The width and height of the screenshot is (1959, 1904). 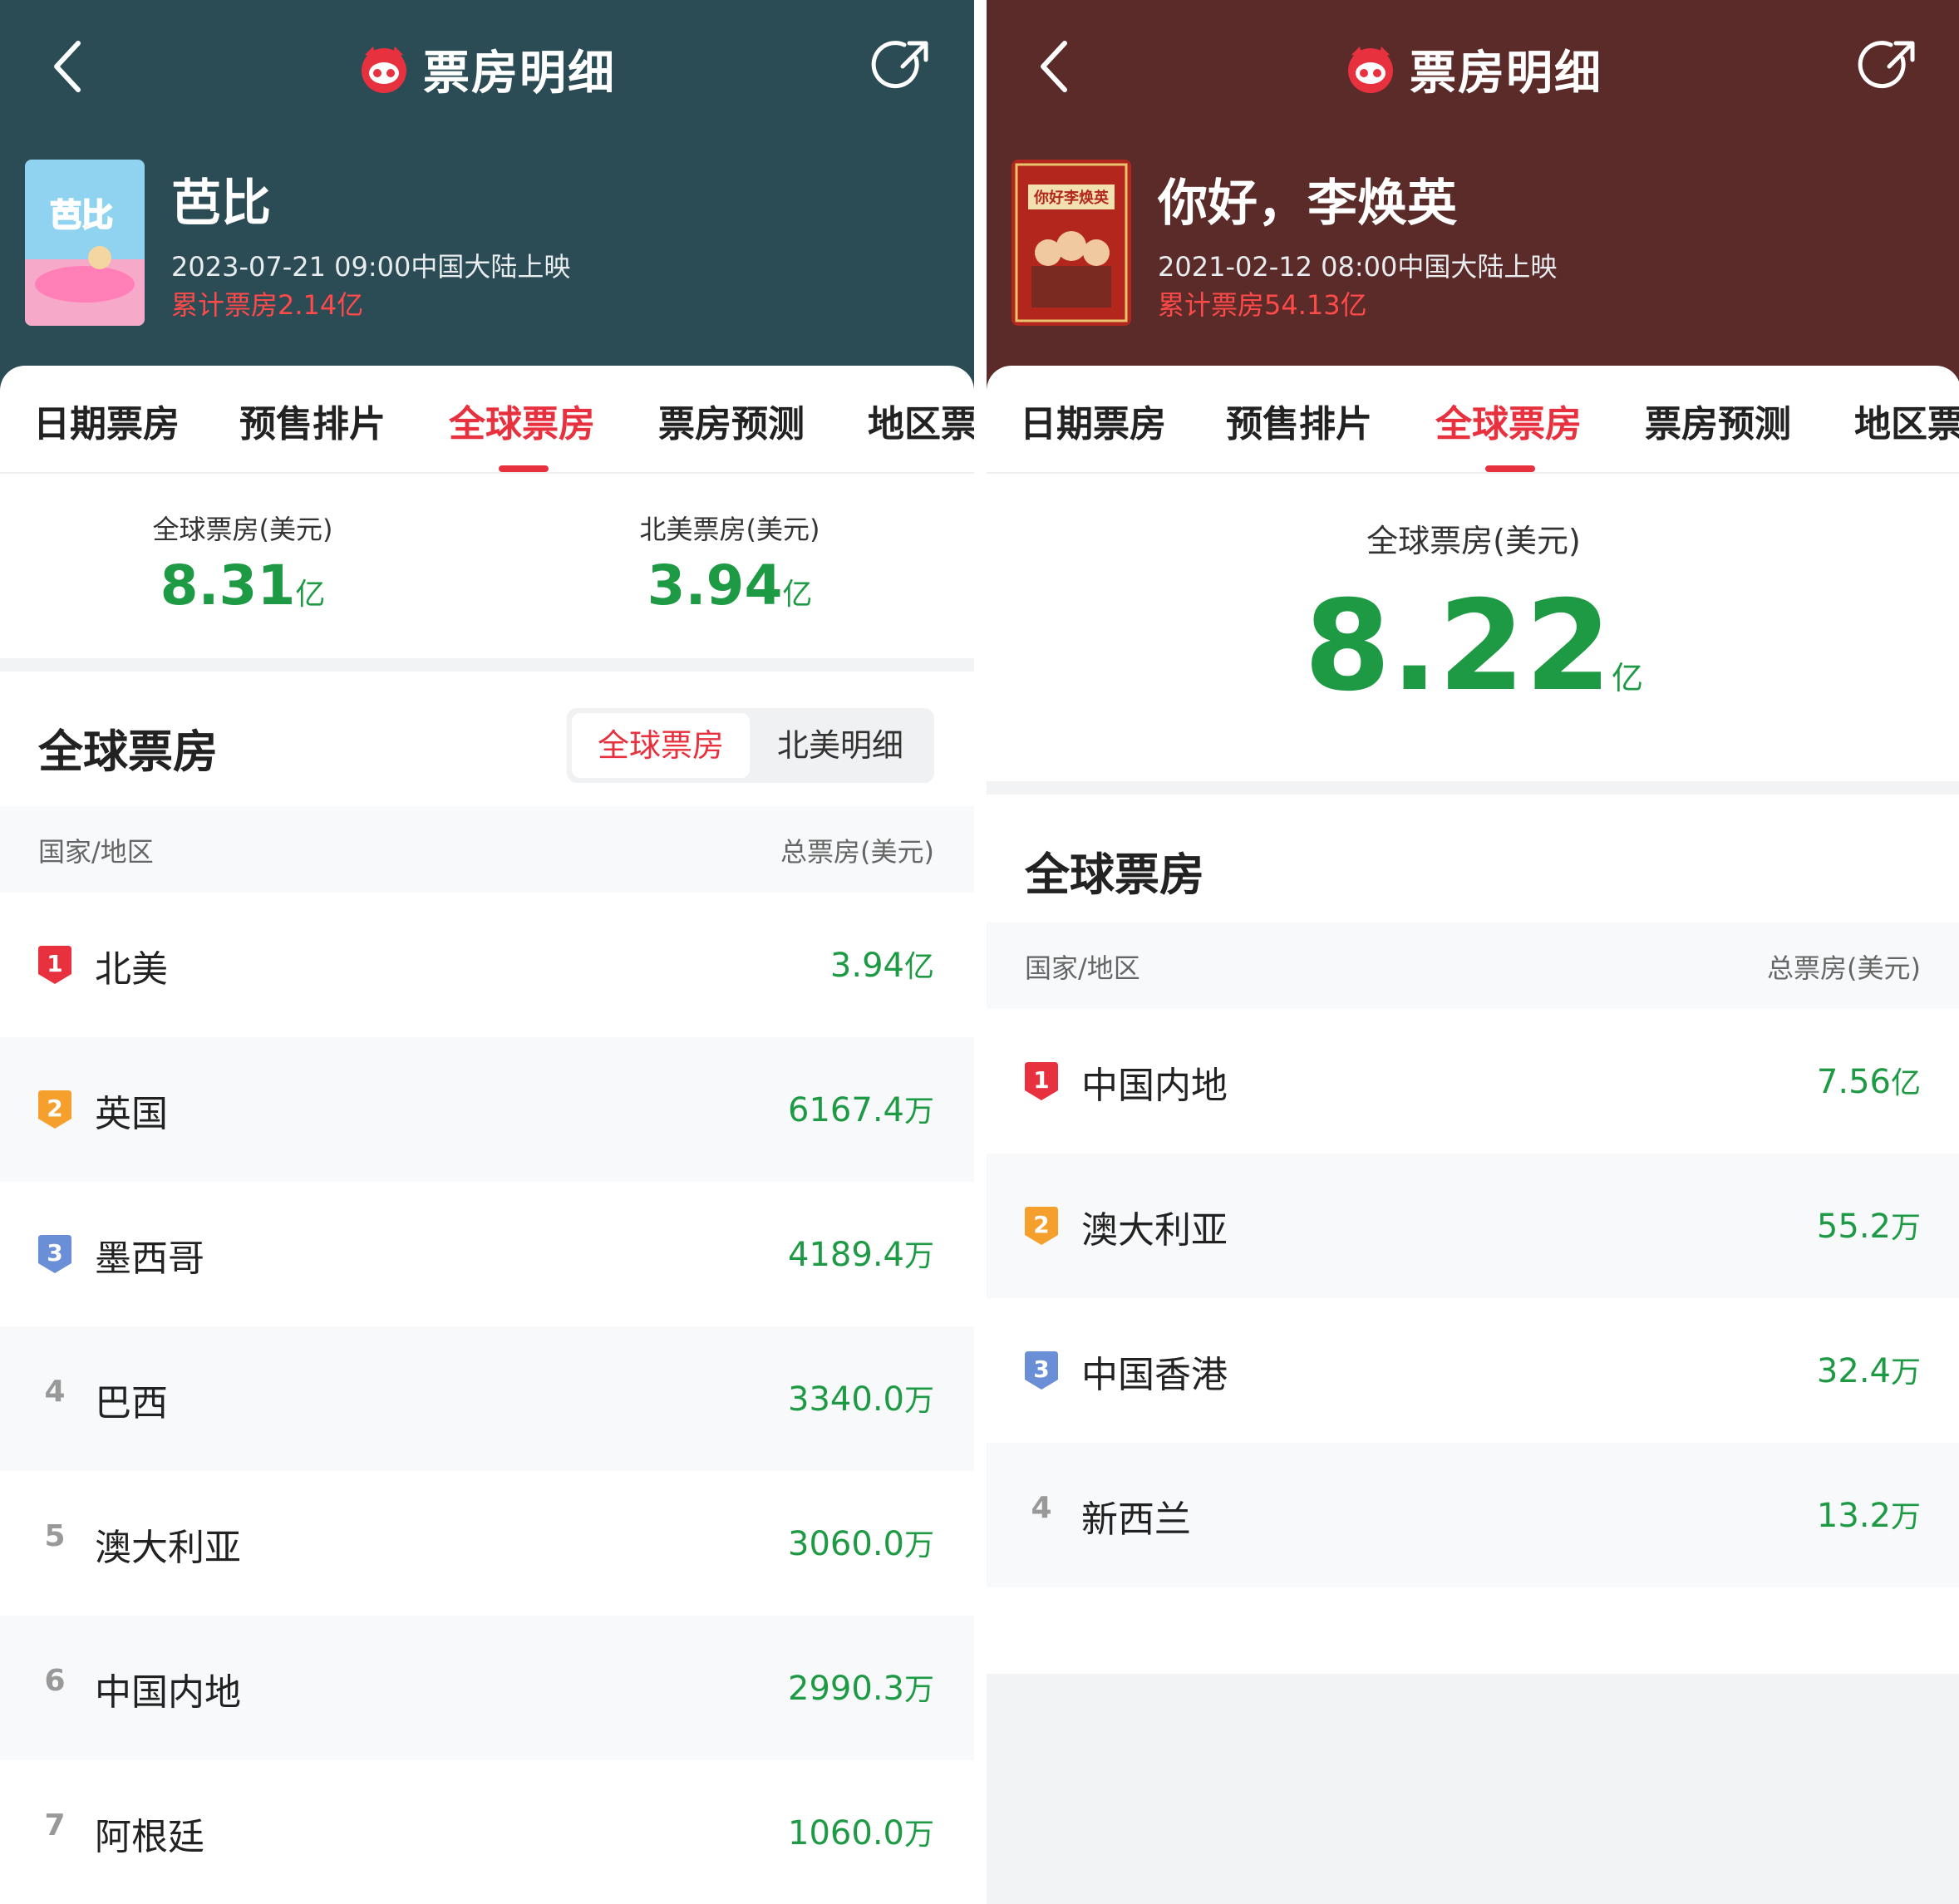 I want to click on section-title: 全球票房, so click(x=128, y=752).